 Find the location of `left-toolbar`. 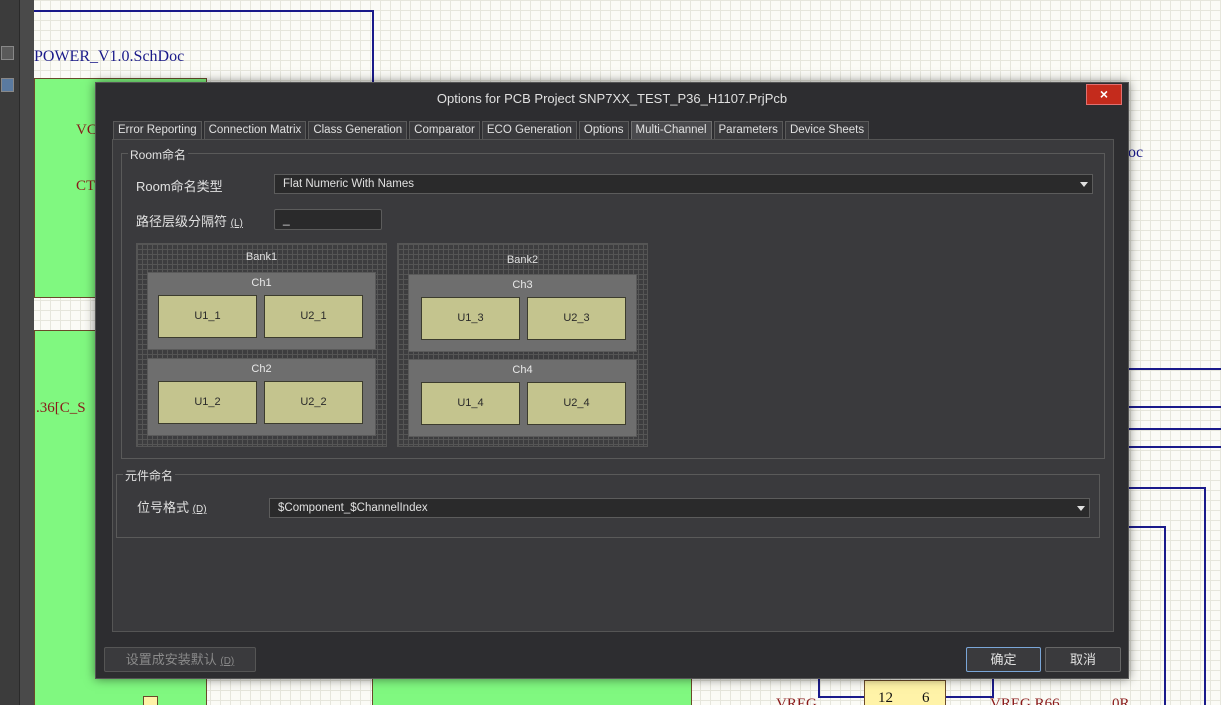

left-toolbar is located at coordinates (10, 352).